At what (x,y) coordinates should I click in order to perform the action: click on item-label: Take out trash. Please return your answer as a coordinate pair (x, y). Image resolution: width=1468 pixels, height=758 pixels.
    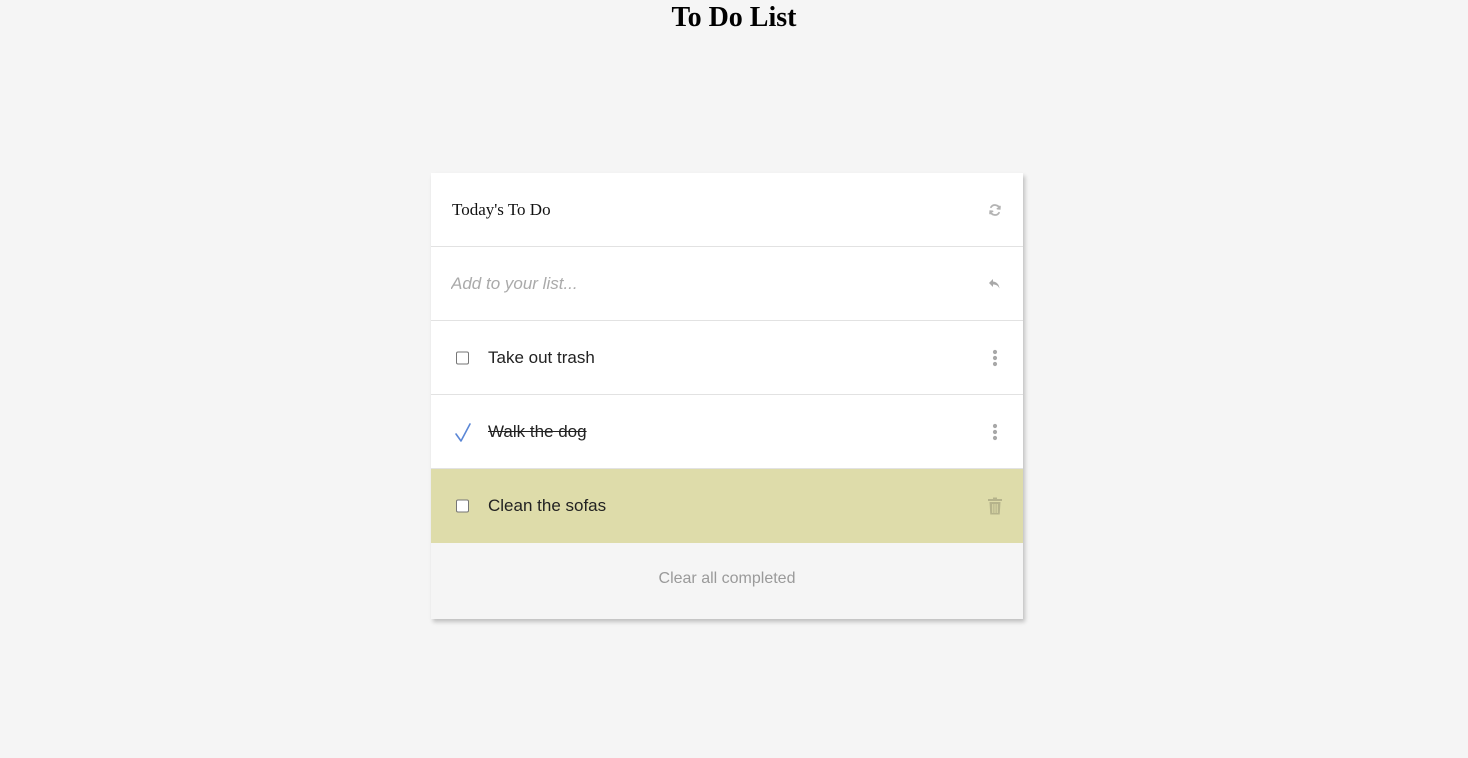
    Looking at the image, I should click on (541, 357).